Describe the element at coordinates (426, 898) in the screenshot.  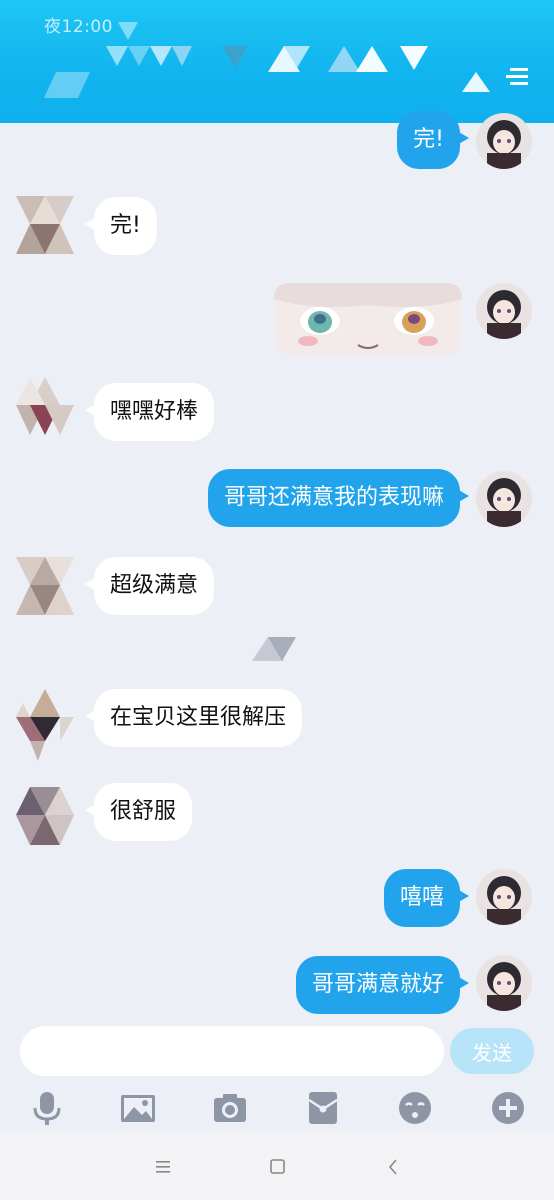
I see `message-bubble-self: 嘻嘻` at that location.